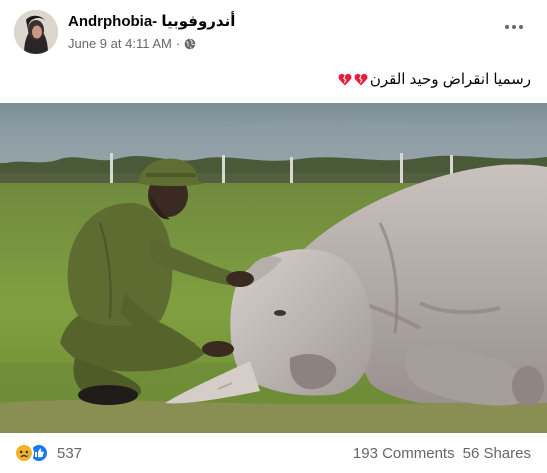 This screenshot has height=473, width=547. Describe the element at coordinates (273, 453) in the screenshot. I see `post-footer: 537 193 Comments 56 Shares` at that location.